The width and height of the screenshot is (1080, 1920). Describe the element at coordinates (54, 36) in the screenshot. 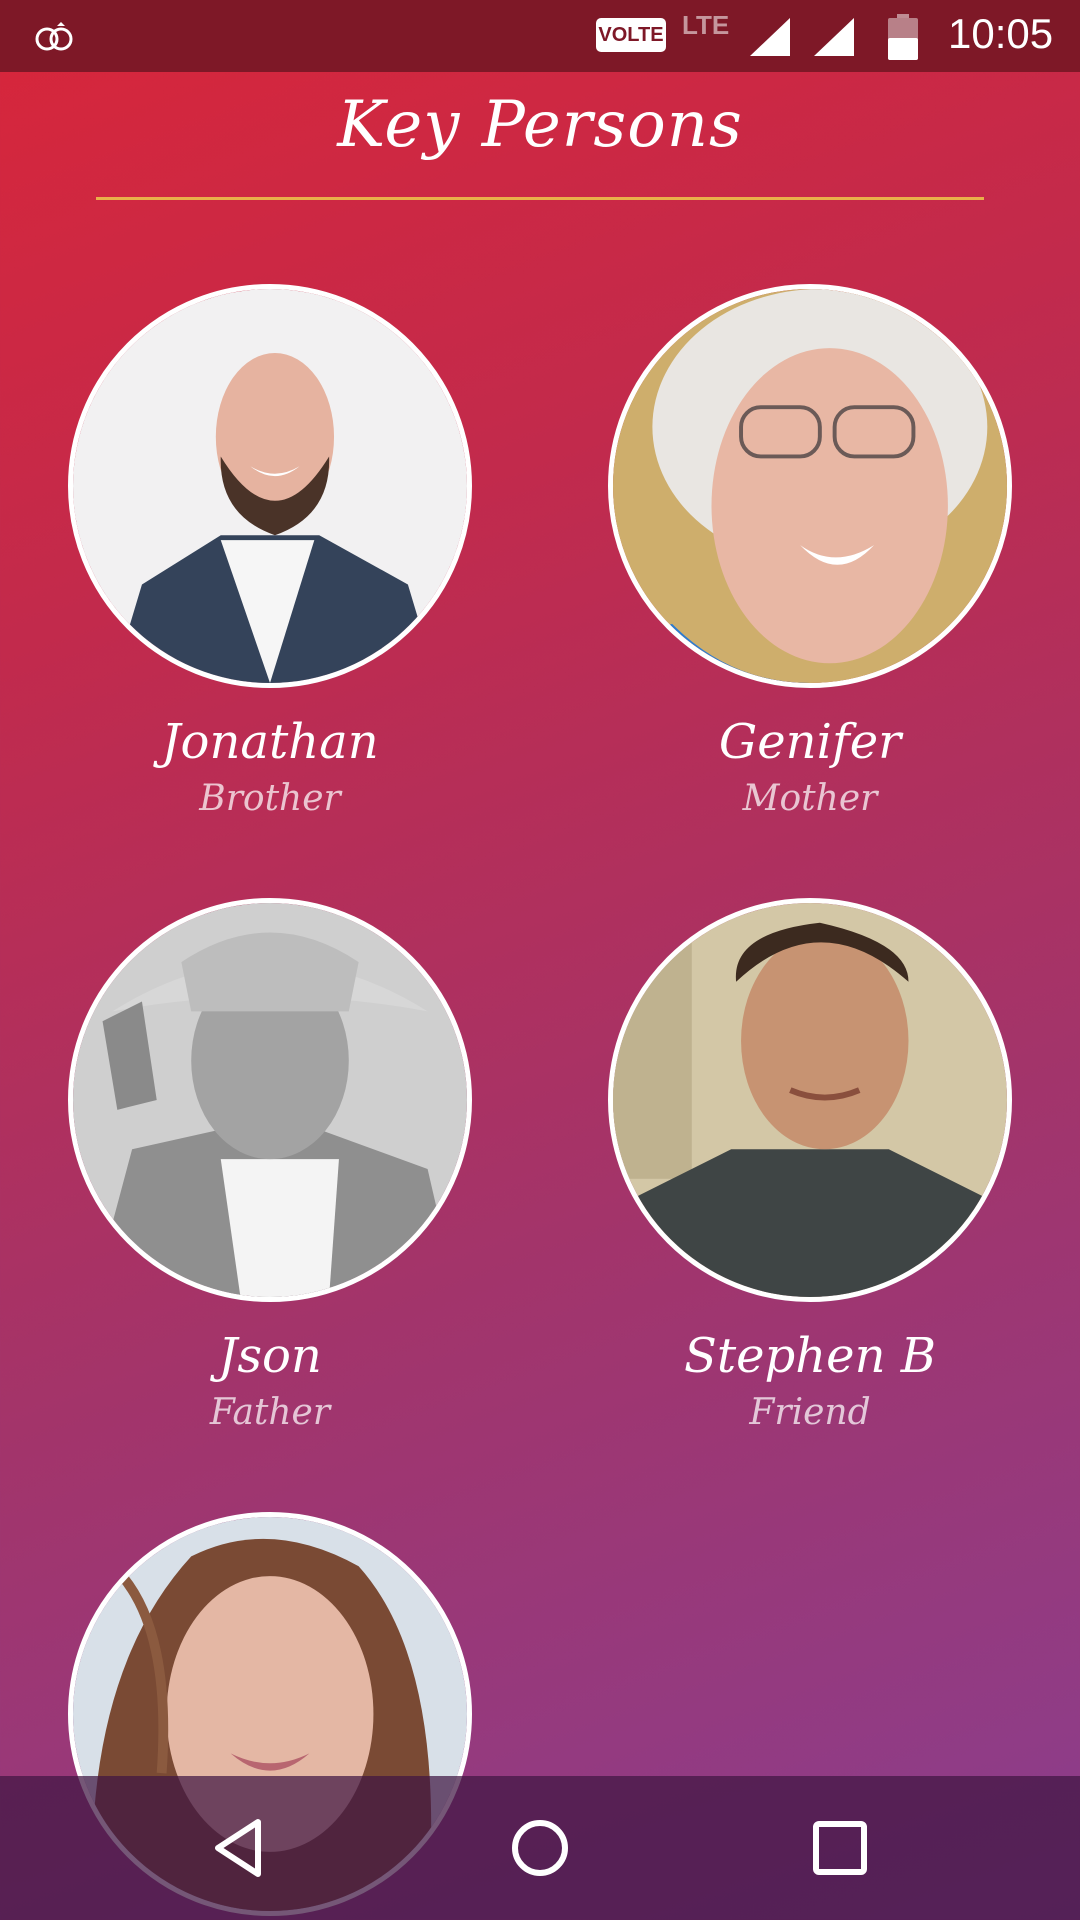

I see `rings-icon` at that location.